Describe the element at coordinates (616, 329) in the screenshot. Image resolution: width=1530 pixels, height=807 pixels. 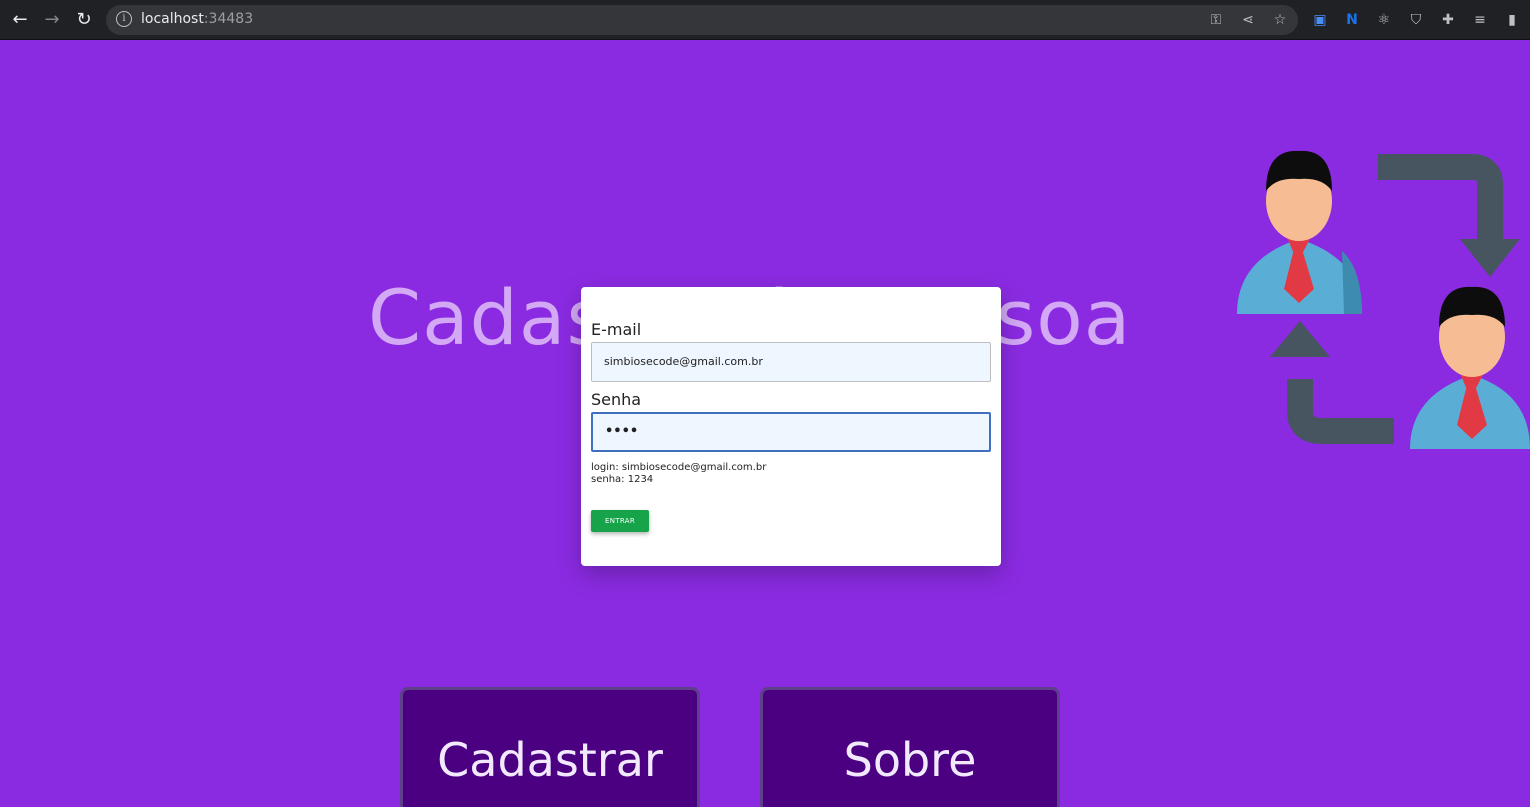
I see `email-label: E-mail` at that location.